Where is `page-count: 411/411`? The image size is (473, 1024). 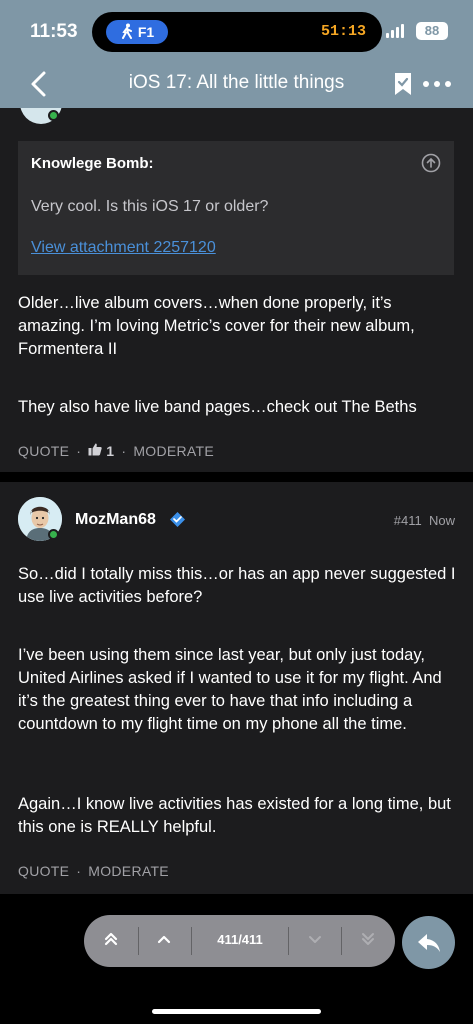
page-count: 411/411 is located at coordinates (240, 939).